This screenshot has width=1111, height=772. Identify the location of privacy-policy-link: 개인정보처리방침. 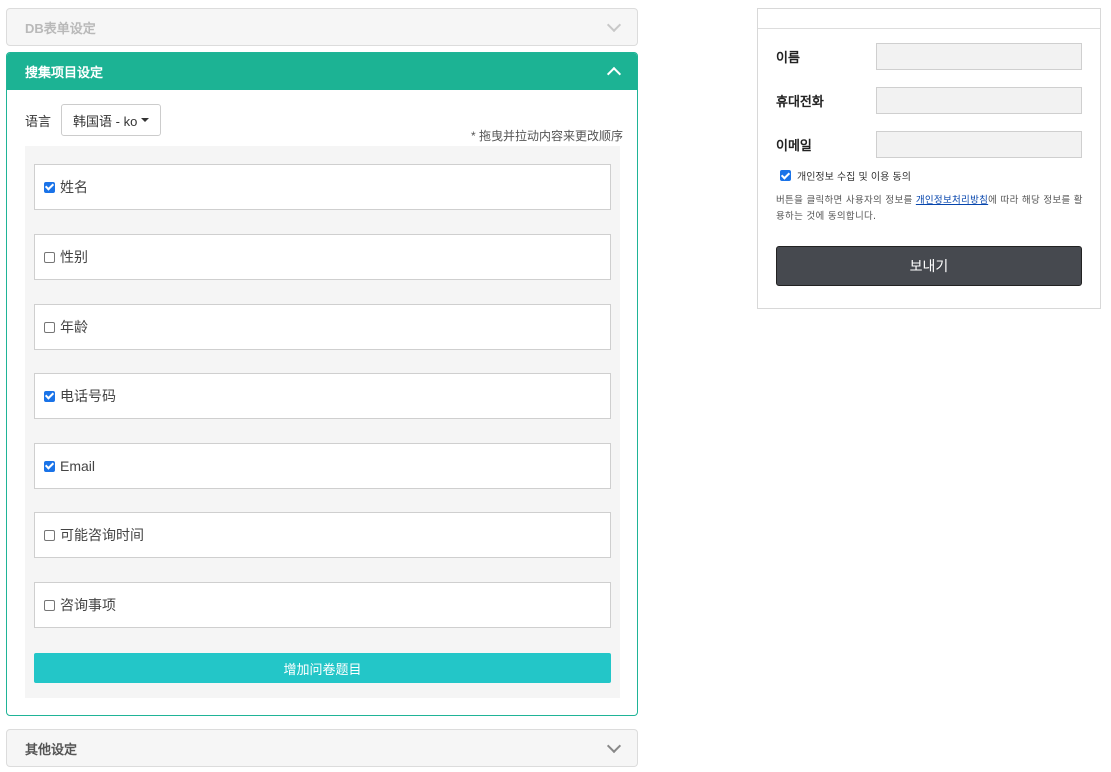
(952, 200).